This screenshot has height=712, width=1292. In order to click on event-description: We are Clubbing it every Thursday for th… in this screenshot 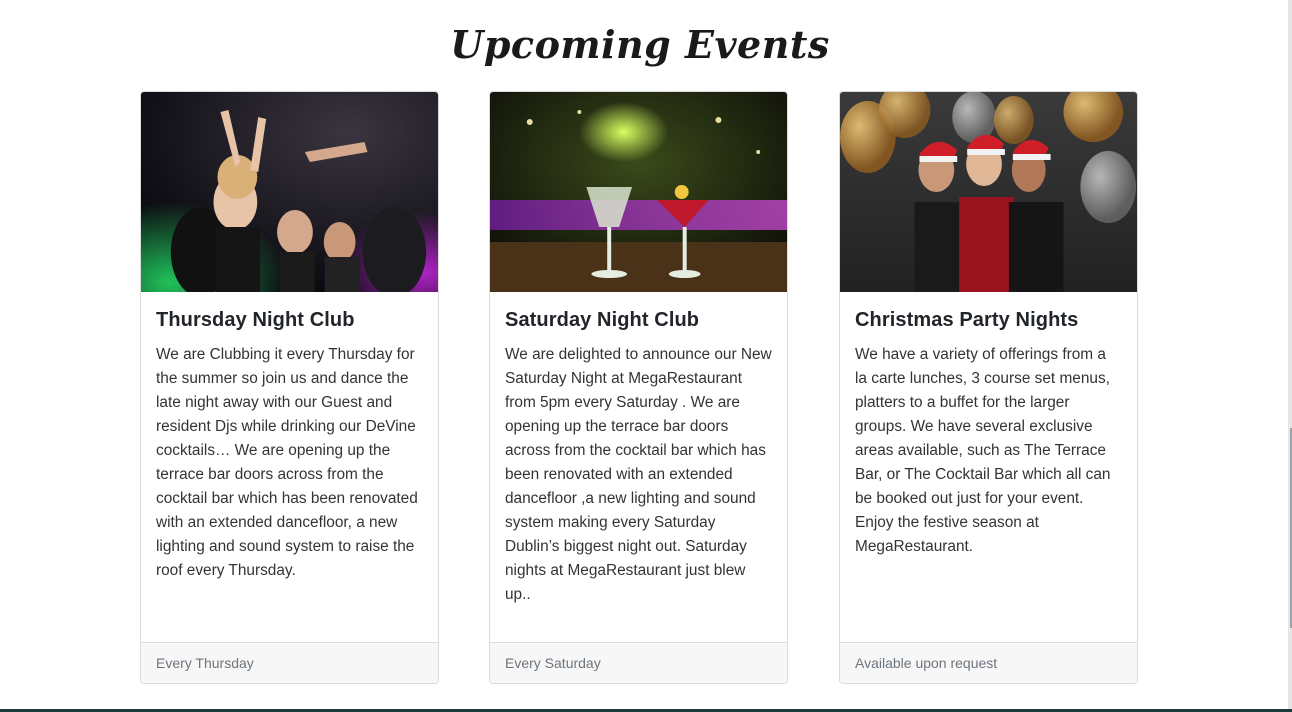, I will do `click(287, 462)`.